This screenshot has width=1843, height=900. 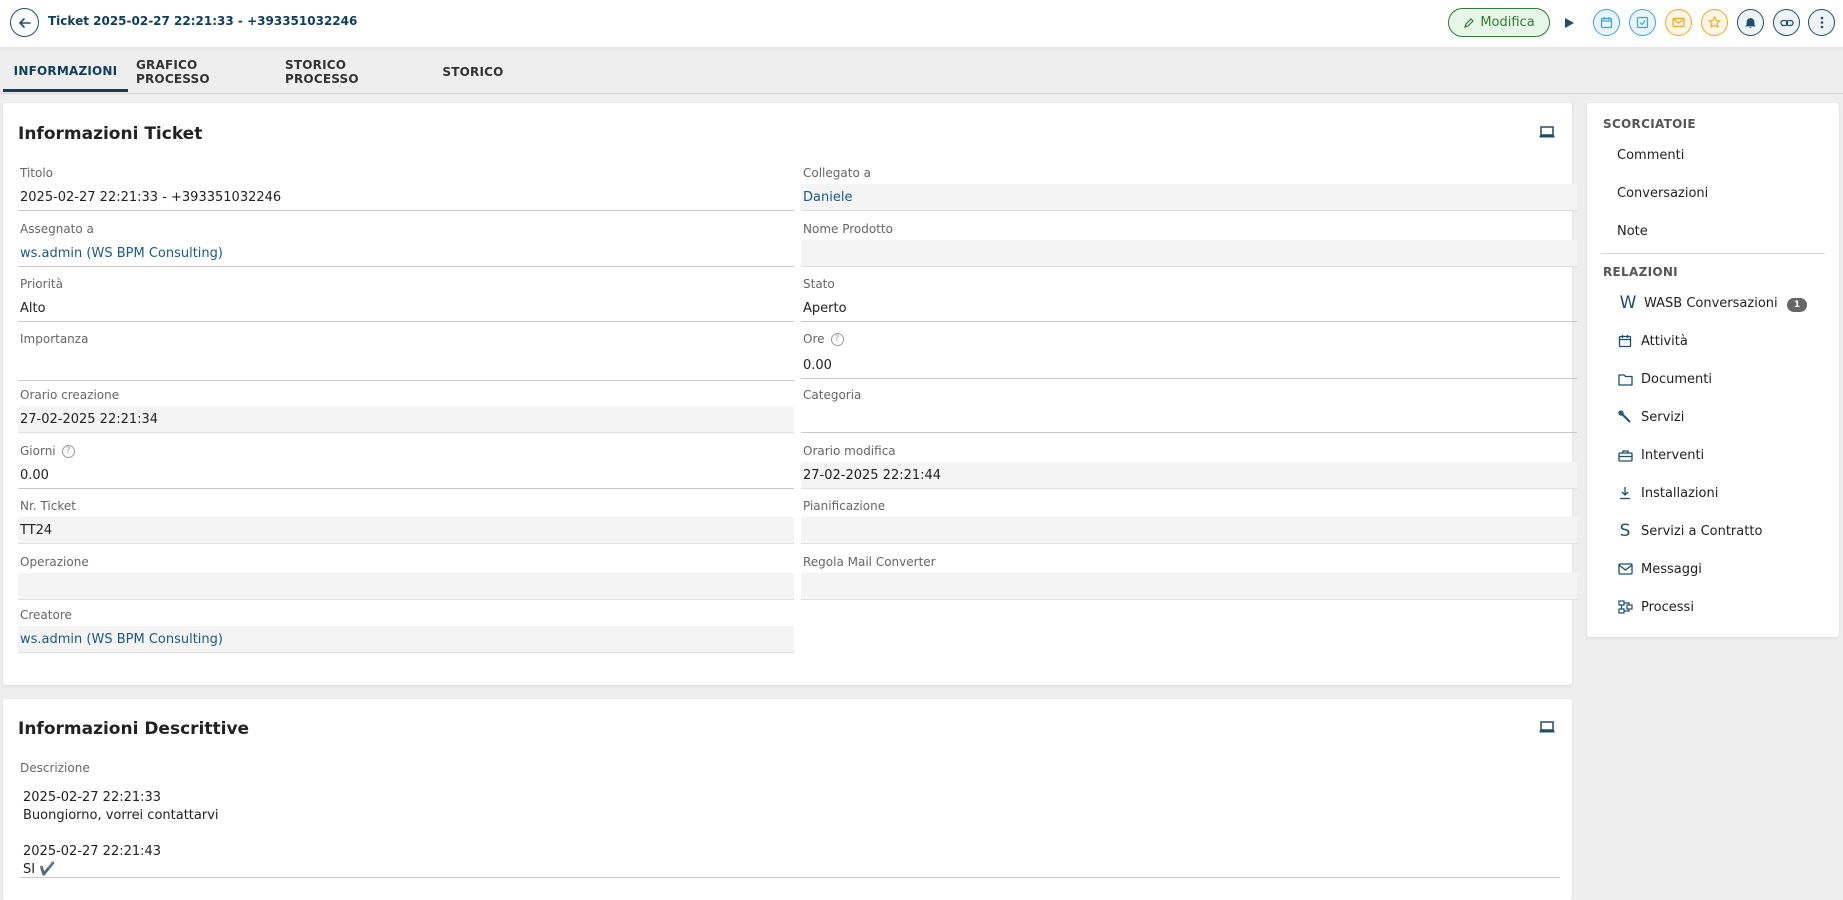 I want to click on download-icon, so click(x=1625, y=493).